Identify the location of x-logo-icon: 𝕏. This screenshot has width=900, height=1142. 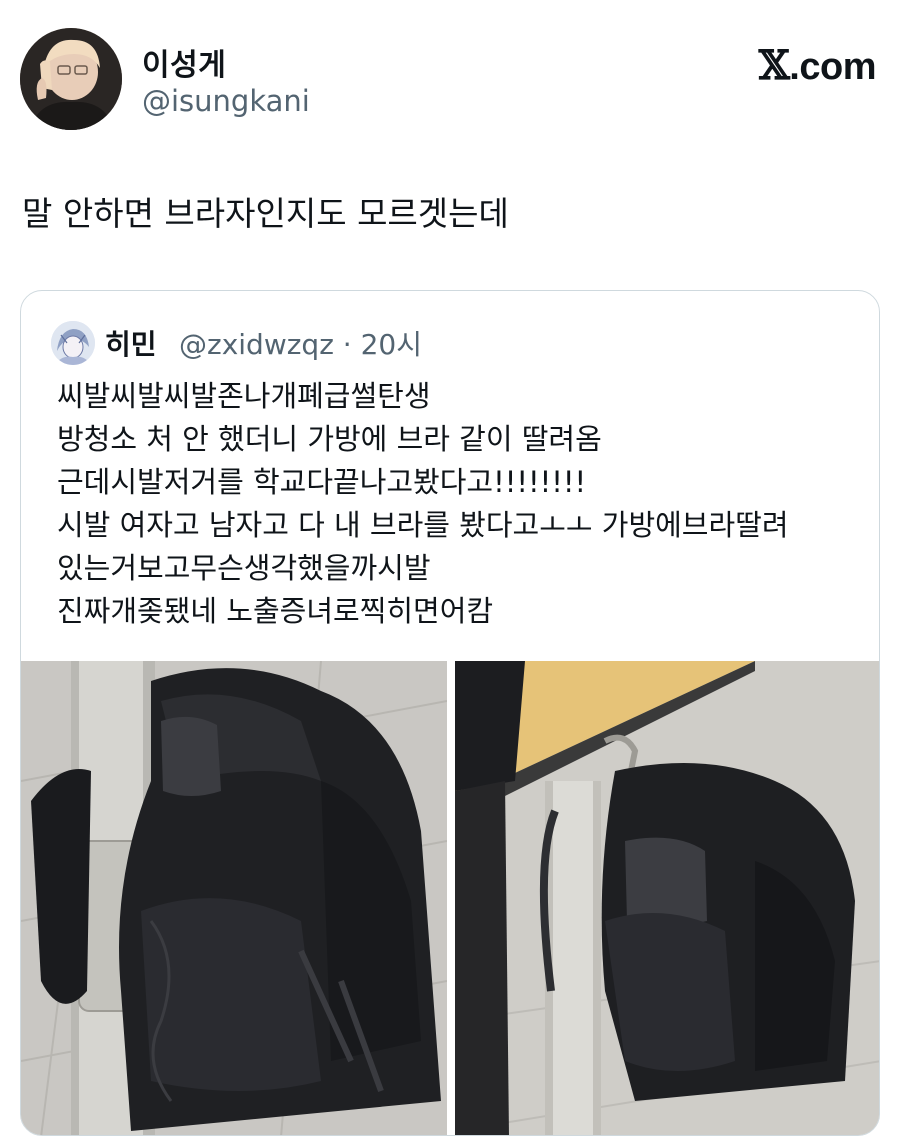
(774, 65).